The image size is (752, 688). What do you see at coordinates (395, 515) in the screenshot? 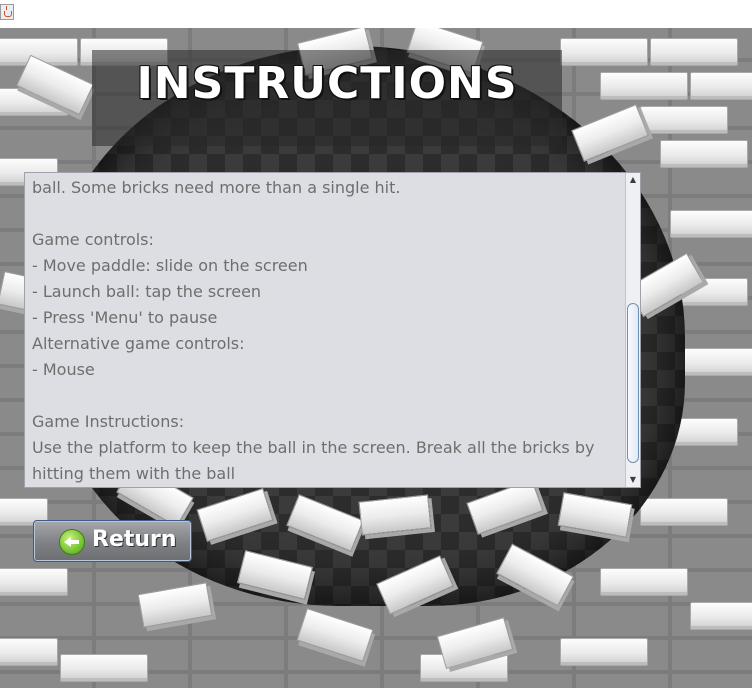
I see `flying-brick` at bounding box center [395, 515].